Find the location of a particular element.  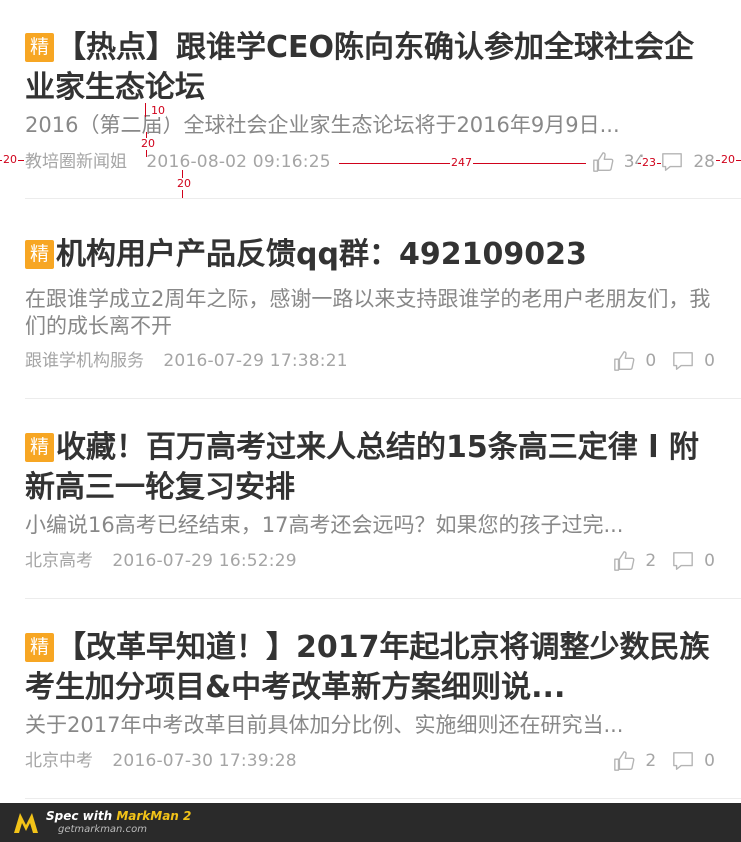

like-count: 0 is located at coordinates (651, 361).